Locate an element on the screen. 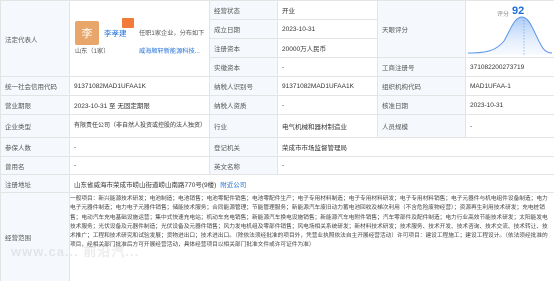 The height and width of the screenshot is (281, 554). taxpayer-id-value: 91371082MAD1UFAA1K is located at coordinates (328, 86).